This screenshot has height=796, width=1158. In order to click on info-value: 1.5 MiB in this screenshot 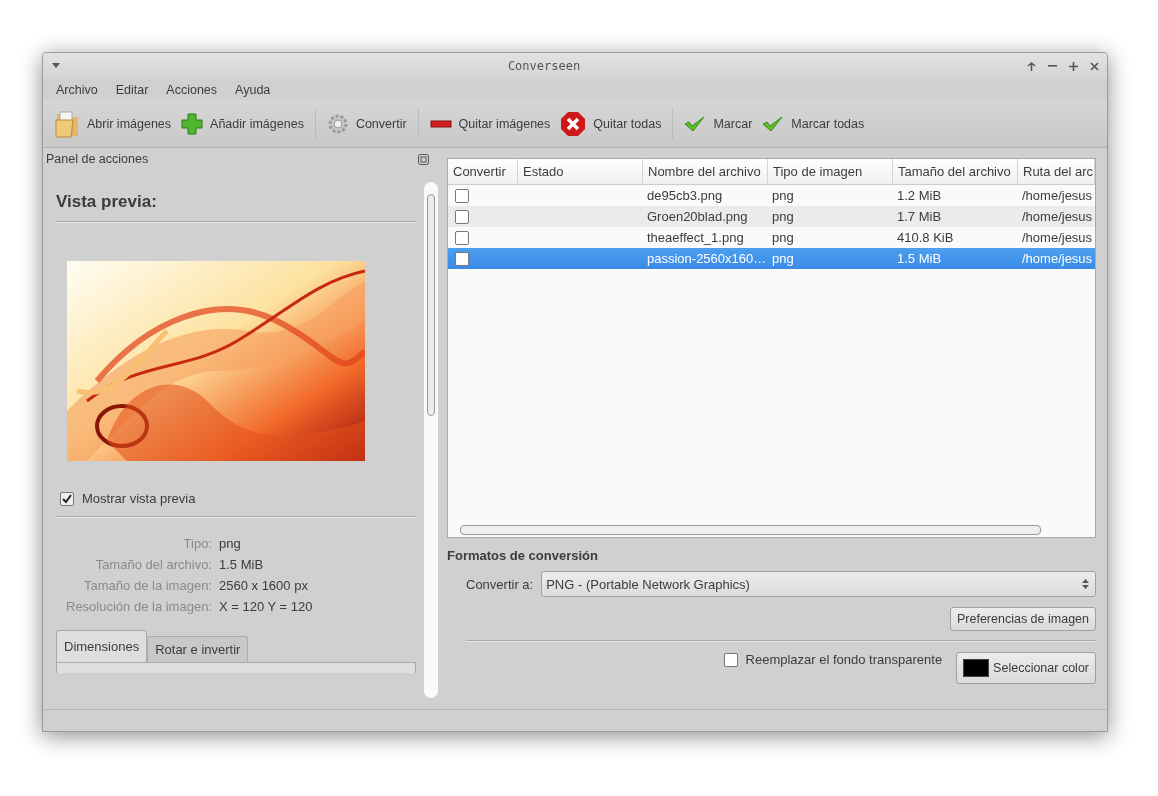, I will do `click(242, 564)`.